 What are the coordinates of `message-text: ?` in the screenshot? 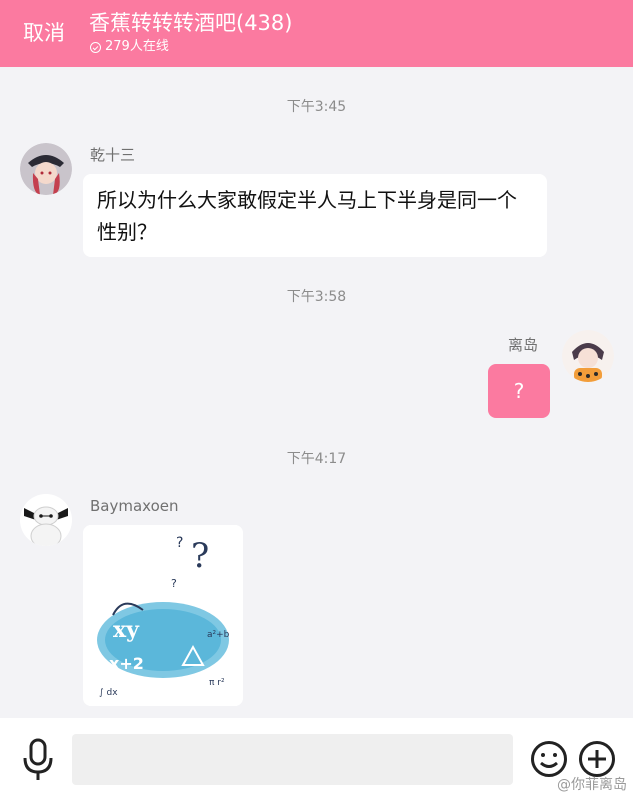 It's located at (519, 391).